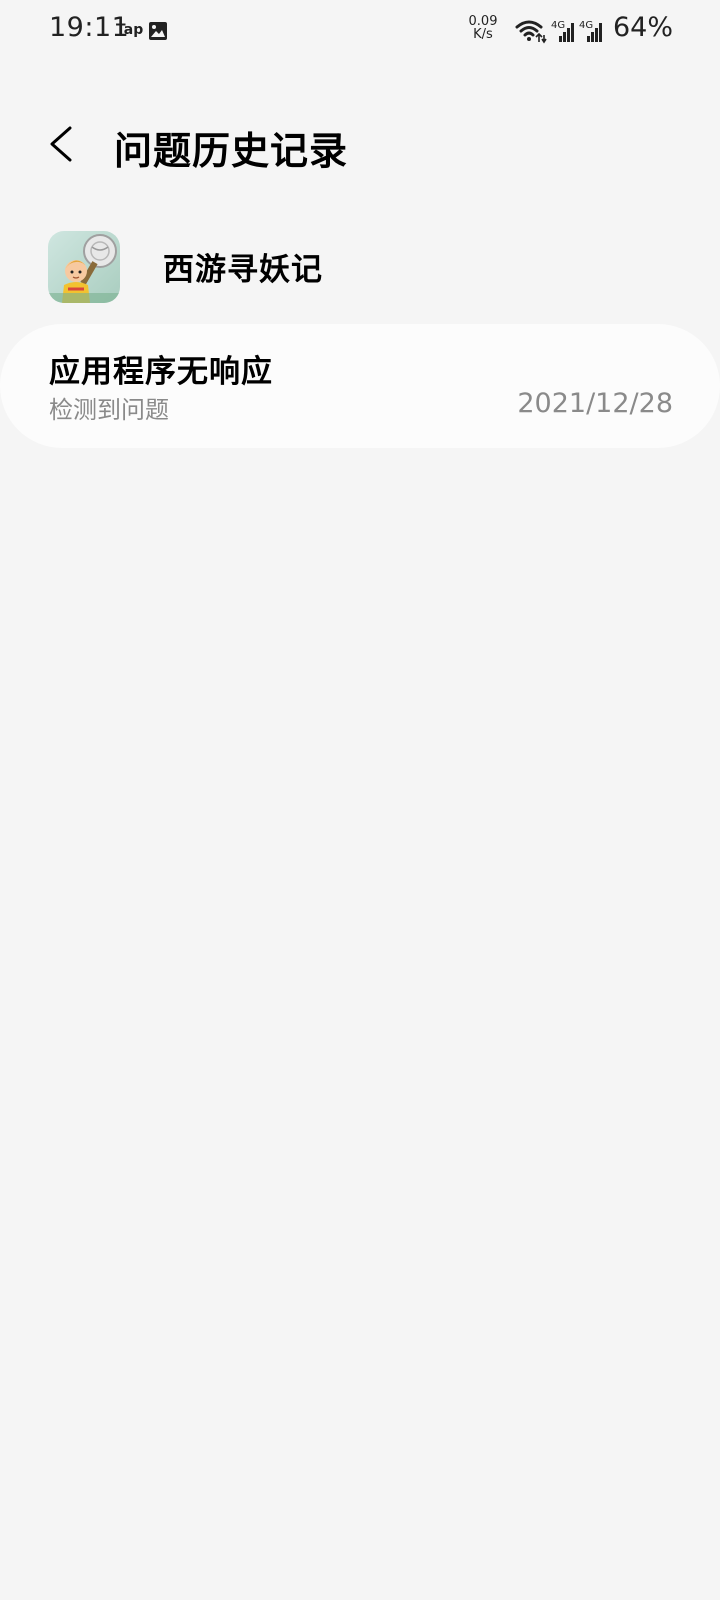 This screenshot has height=1600, width=720. What do you see at coordinates (161, 372) in the screenshot?
I see `problem-title: 应用程序无响应` at bounding box center [161, 372].